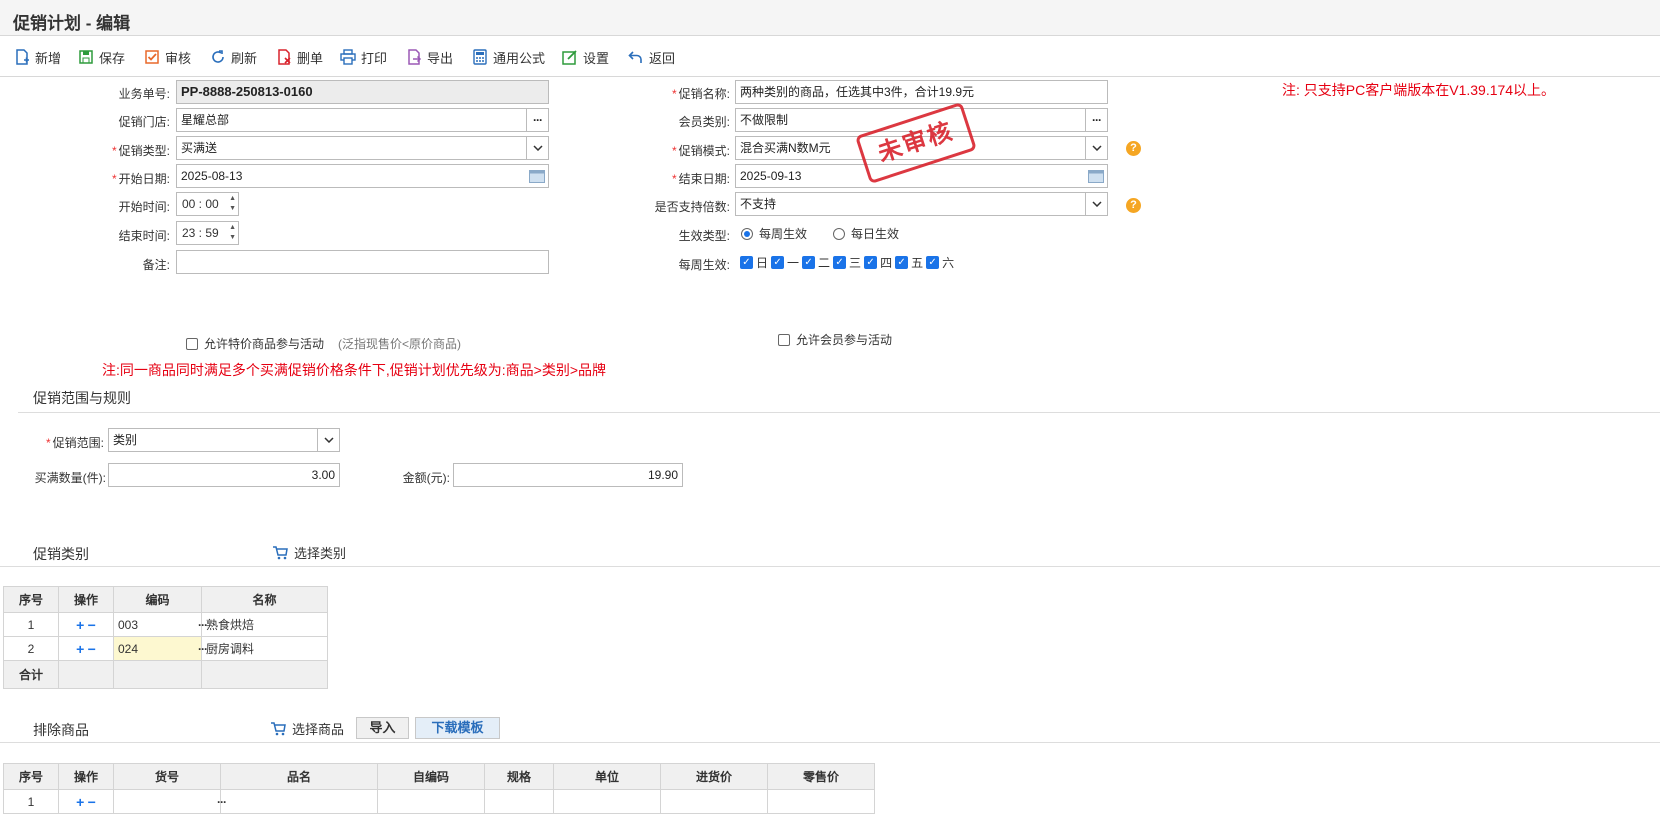 This screenshot has height=820, width=1660. Describe the element at coordinates (784, 339) in the screenshot. I see `allow-member-checkbox` at that location.